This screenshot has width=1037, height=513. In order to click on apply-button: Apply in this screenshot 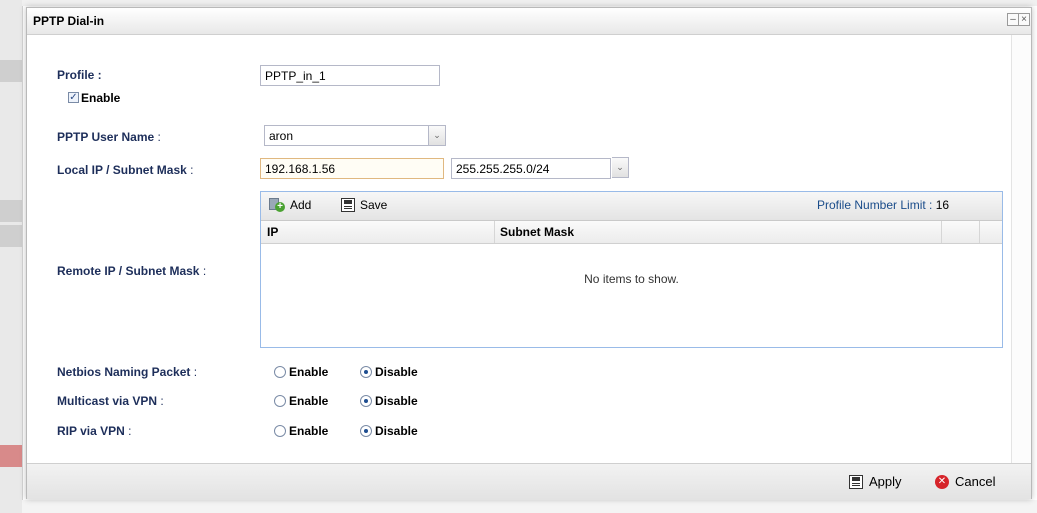, I will do `click(875, 481)`.